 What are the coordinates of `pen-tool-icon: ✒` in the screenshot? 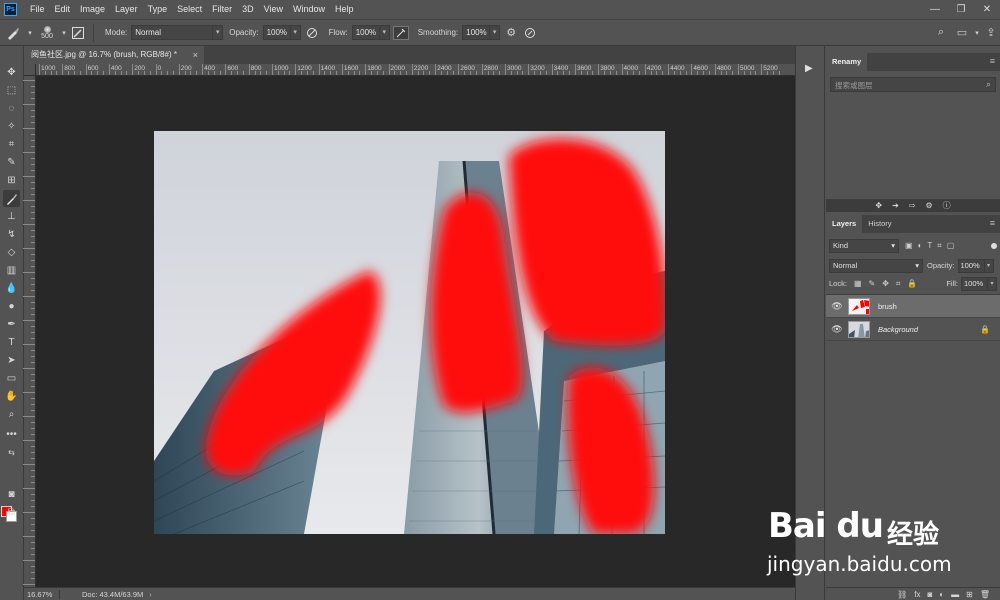 It's located at (11, 324).